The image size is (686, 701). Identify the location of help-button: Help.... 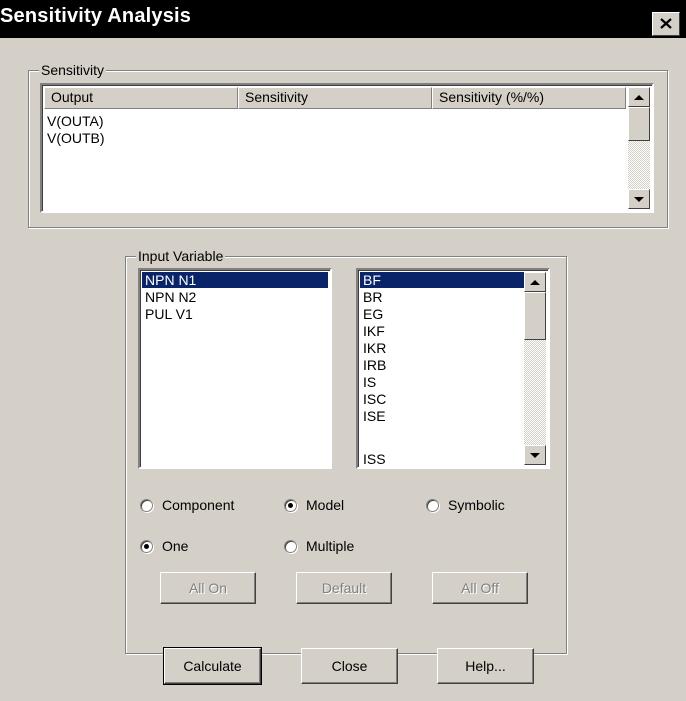
(485, 666).